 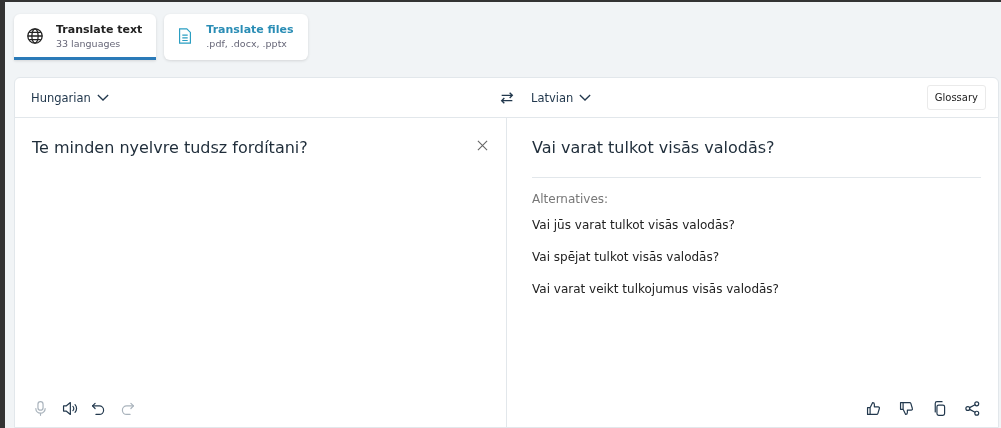 What do you see at coordinates (756, 289) in the screenshot?
I see `alternative-translation: Vai varat veikt tulkojumus visās valodās?` at bounding box center [756, 289].